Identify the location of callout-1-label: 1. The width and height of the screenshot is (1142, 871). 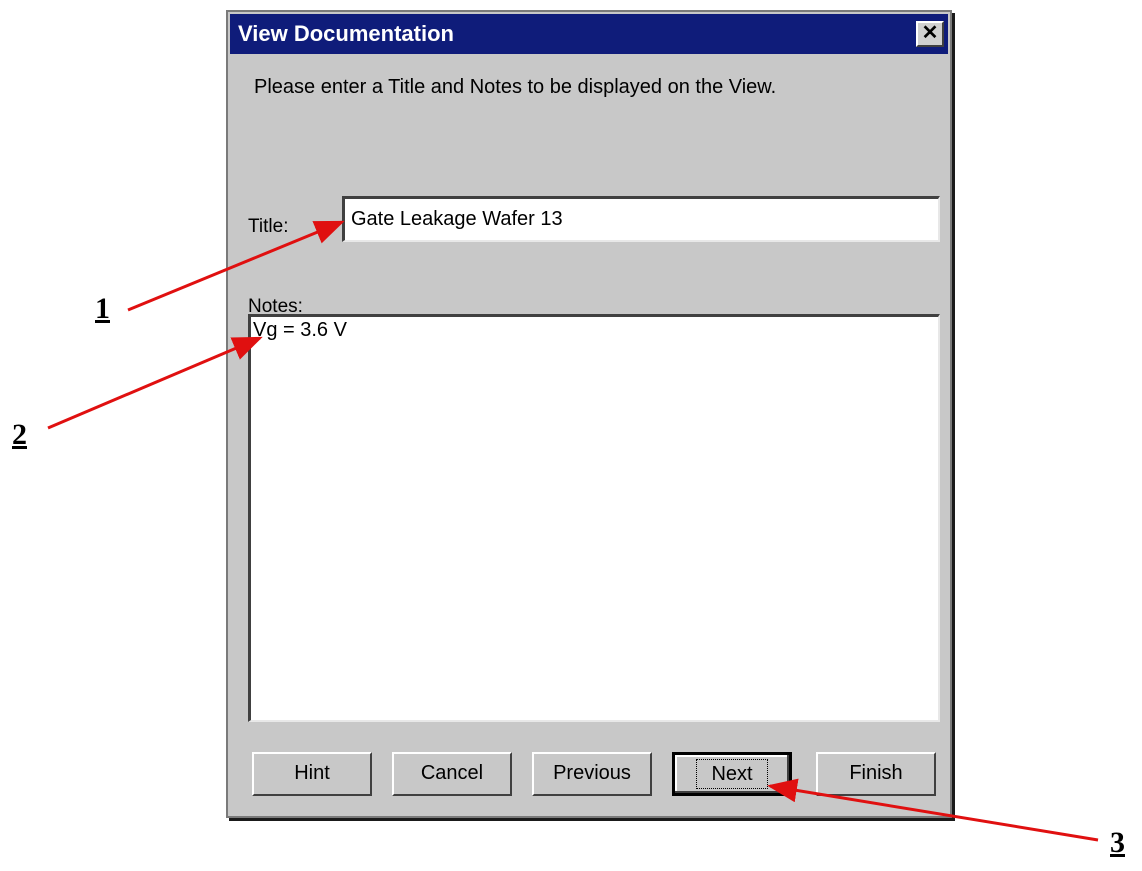
(102, 308).